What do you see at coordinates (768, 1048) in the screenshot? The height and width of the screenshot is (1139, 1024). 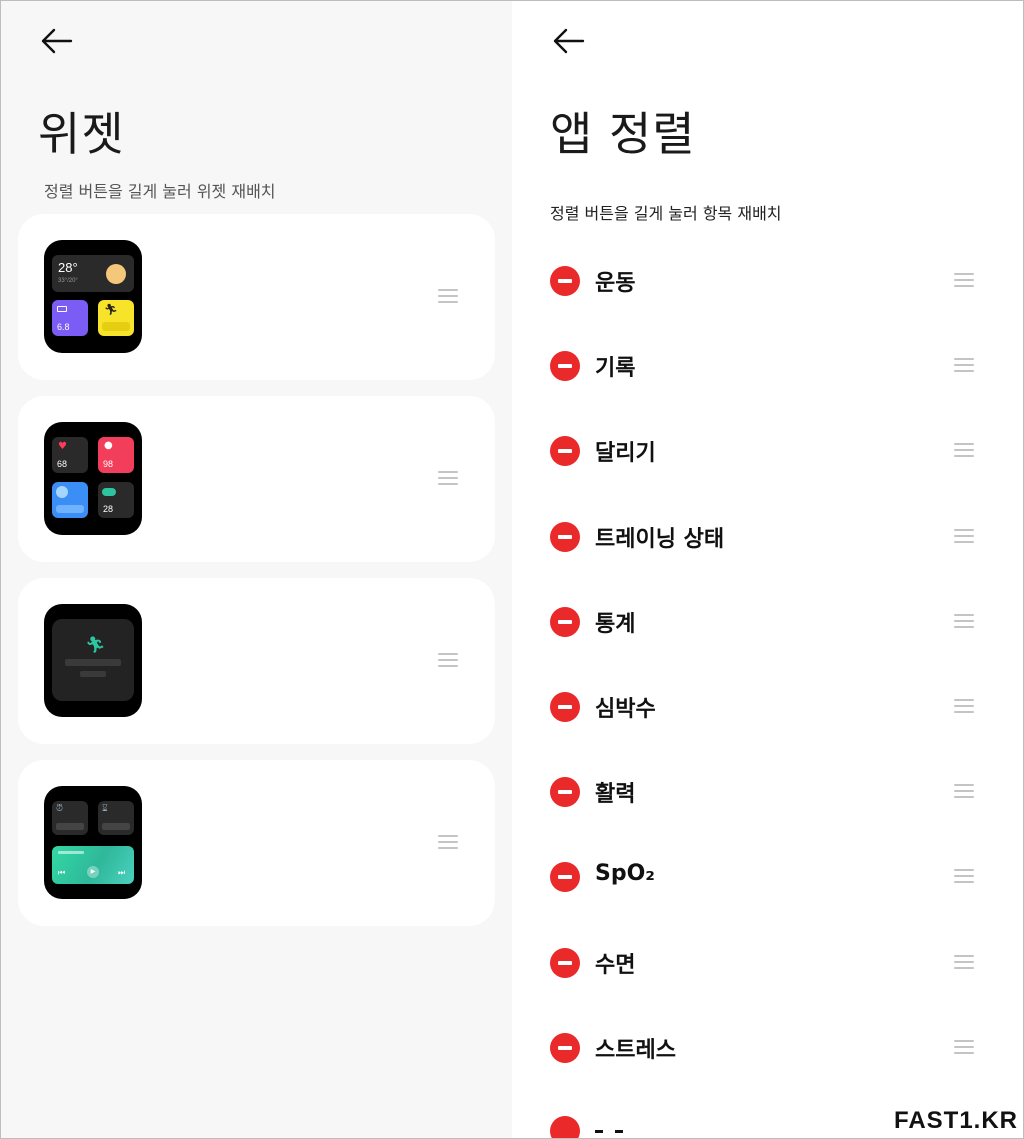 I see `app-row: 스트레스` at bounding box center [768, 1048].